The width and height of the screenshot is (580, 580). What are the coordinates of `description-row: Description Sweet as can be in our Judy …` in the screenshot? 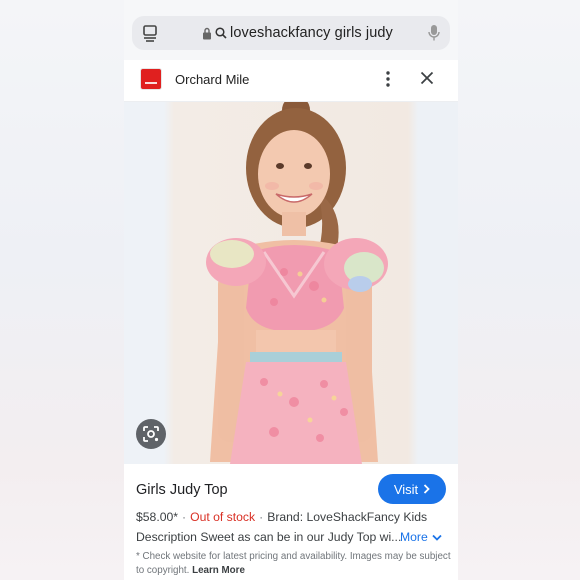 It's located at (294, 539).